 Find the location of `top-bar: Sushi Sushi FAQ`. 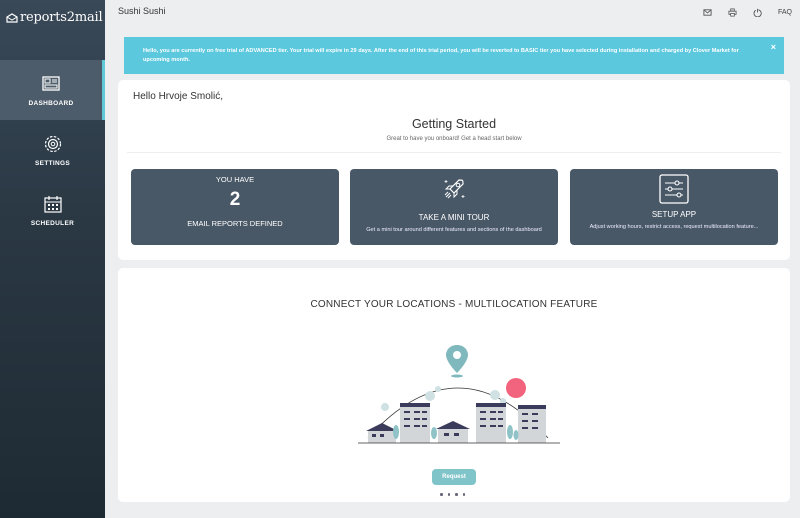

top-bar: Sushi Sushi FAQ is located at coordinates (452, 13).